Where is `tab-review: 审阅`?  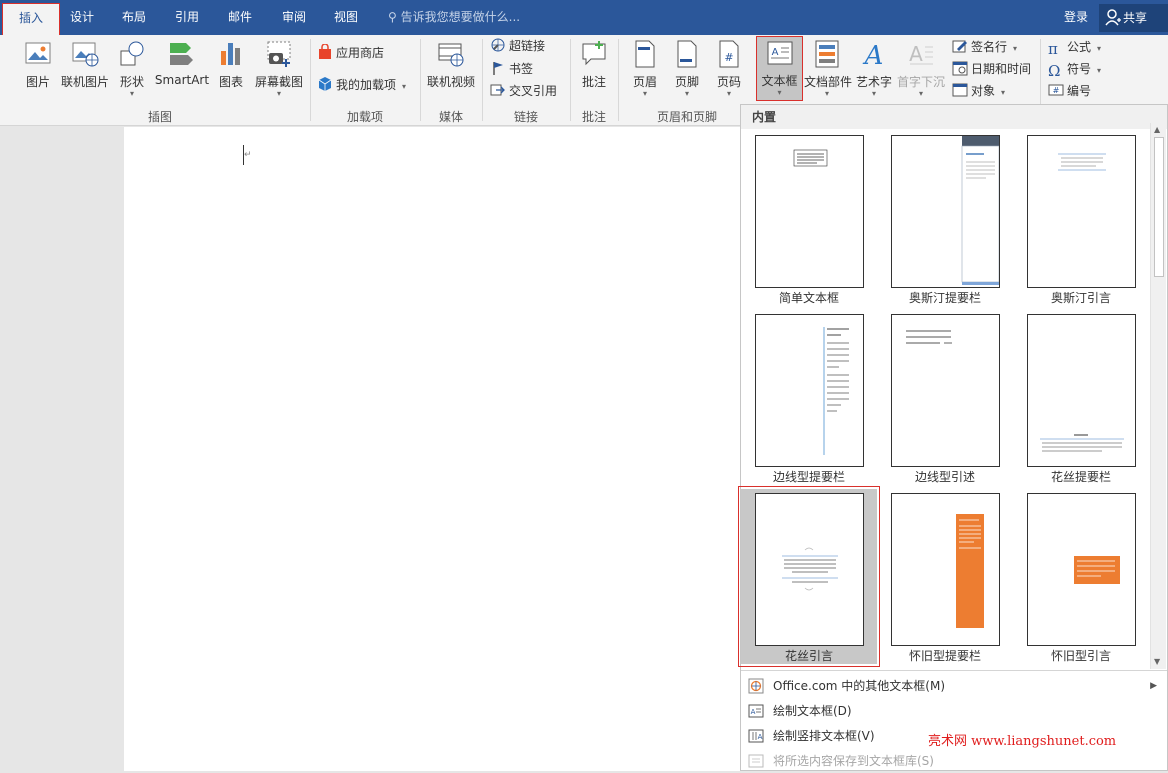 tab-review: 审阅 is located at coordinates (294, 17).